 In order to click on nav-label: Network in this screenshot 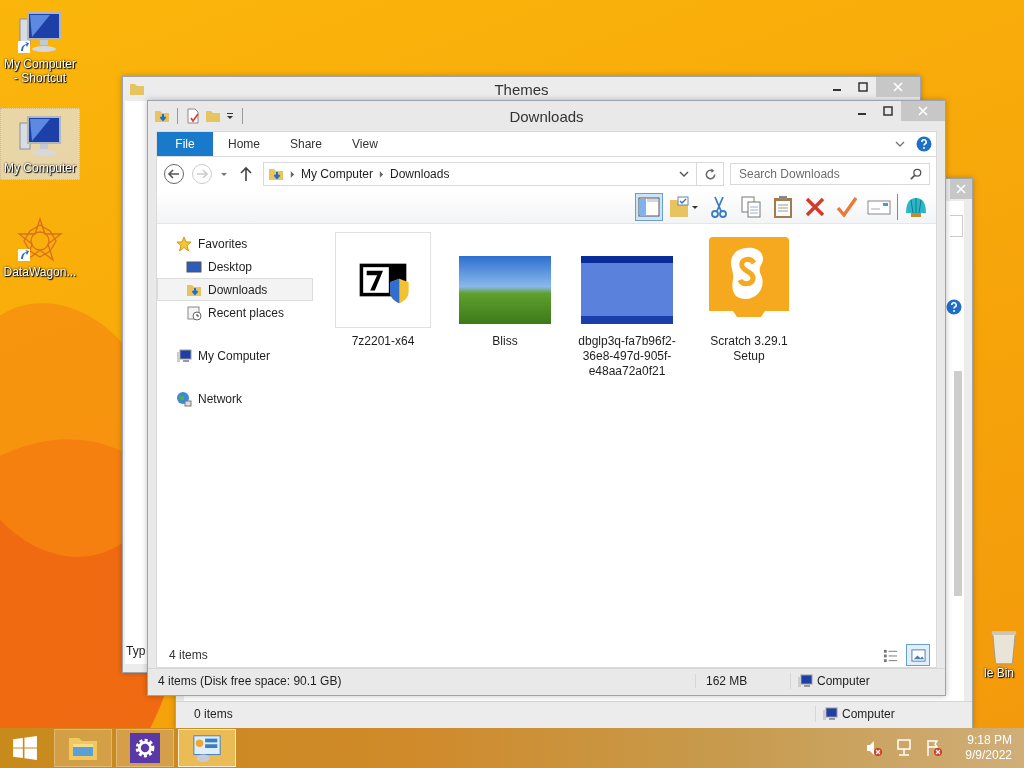, I will do `click(220, 398)`.